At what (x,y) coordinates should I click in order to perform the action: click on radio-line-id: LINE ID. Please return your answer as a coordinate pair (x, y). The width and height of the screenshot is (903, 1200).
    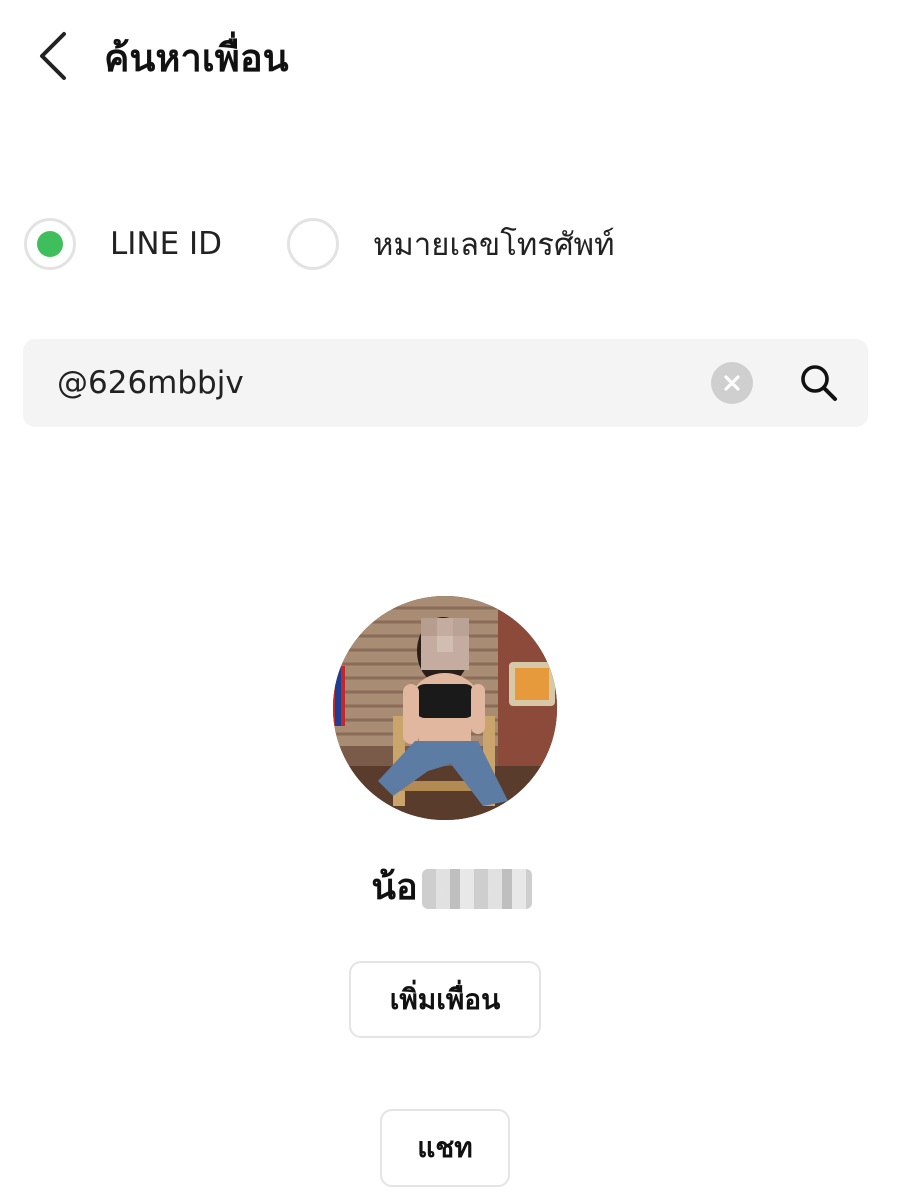
    Looking at the image, I should click on (123, 244).